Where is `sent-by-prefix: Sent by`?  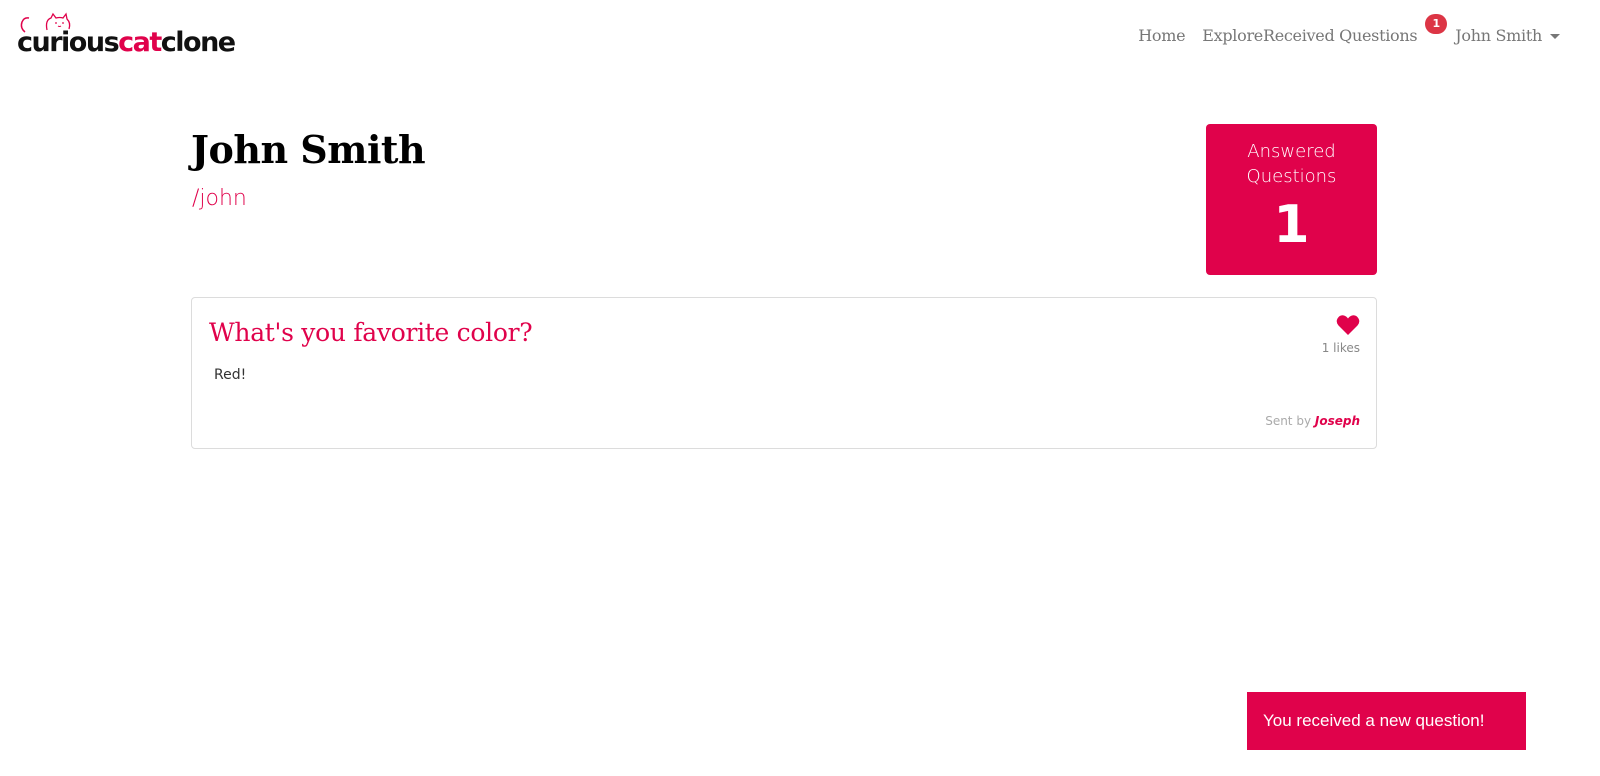
sent-by-prefix: Sent by is located at coordinates (1288, 421).